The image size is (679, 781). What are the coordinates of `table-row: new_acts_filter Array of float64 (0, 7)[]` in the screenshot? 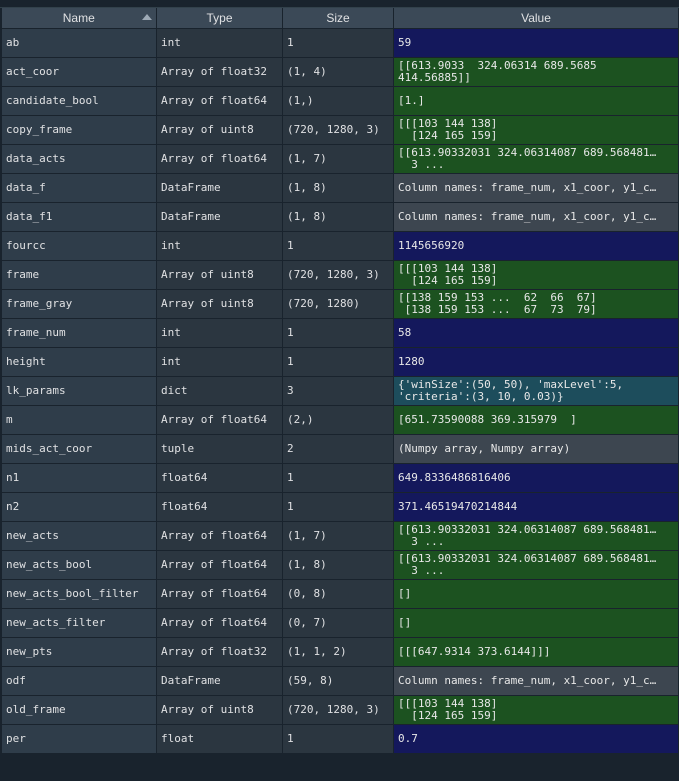 It's located at (340, 623).